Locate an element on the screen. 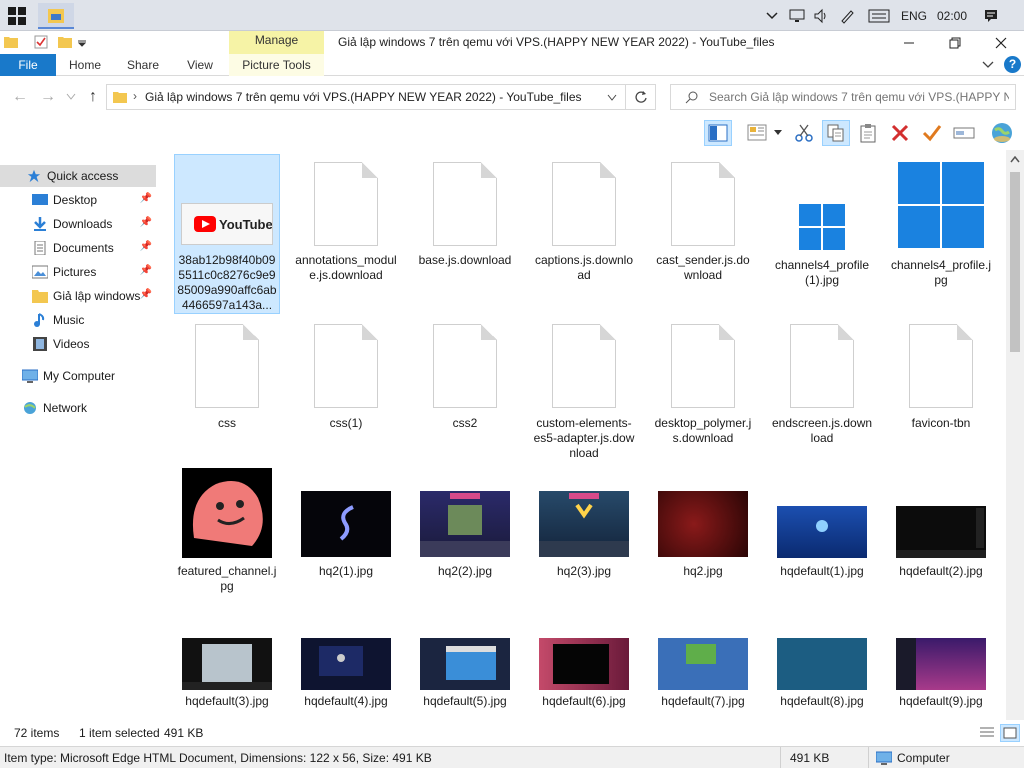 The width and height of the screenshot is (1024, 768). notification-icon is located at coordinates (991, 15).